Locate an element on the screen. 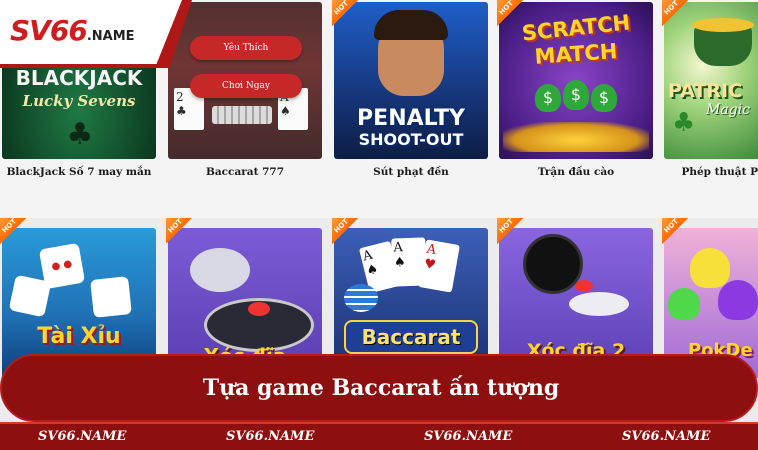 The height and width of the screenshot is (450, 758). club-icon: ♣ is located at coordinates (80, 134).